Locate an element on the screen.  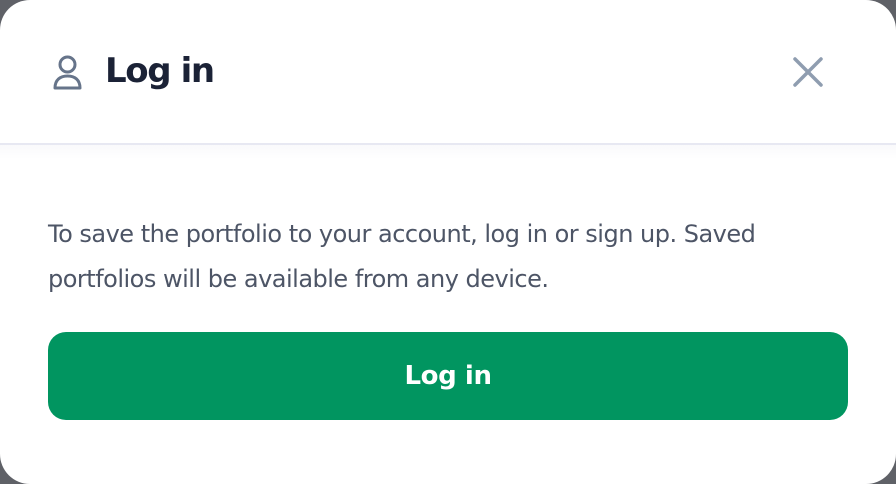
dialog-title: Log in is located at coordinates (160, 71).